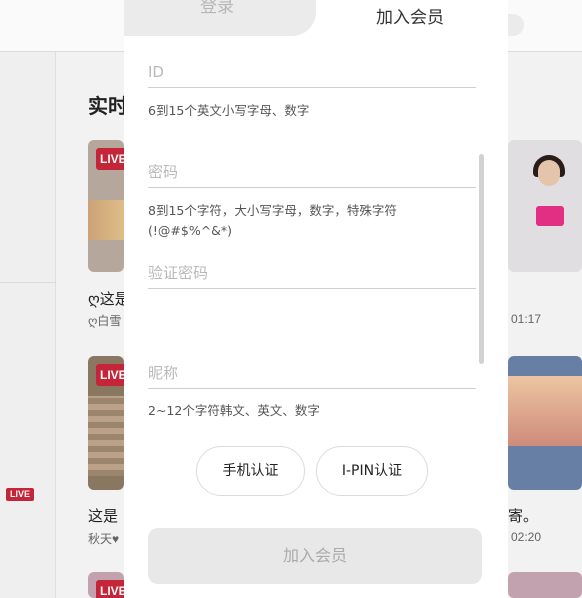  I want to click on id-field, so click(312, 72).